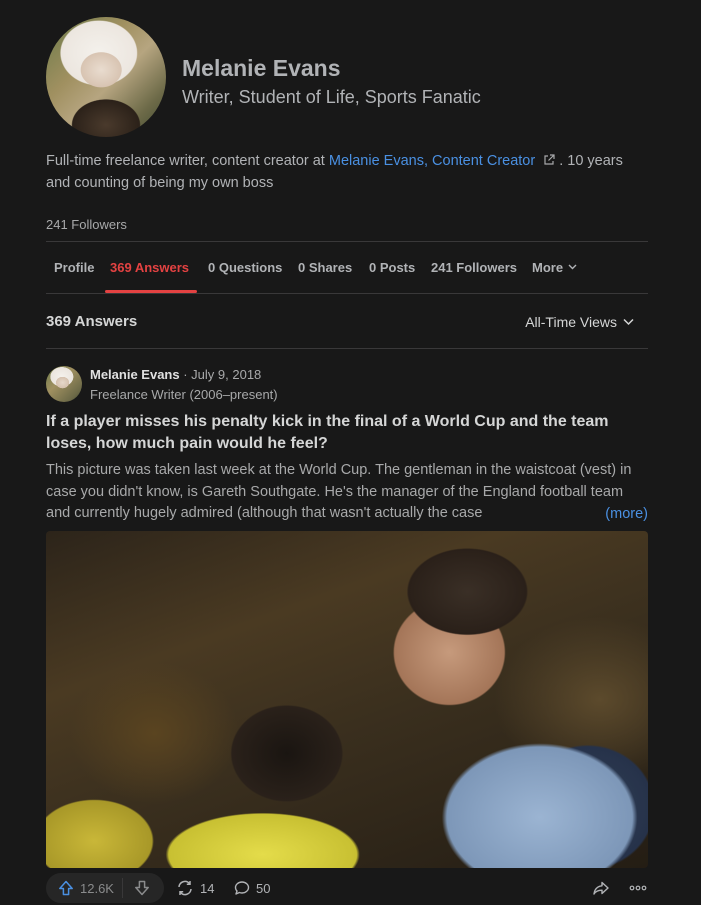  I want to click on profile-tagline: Writer, Student of Life, Sports Fanatic, so click(331, 97).